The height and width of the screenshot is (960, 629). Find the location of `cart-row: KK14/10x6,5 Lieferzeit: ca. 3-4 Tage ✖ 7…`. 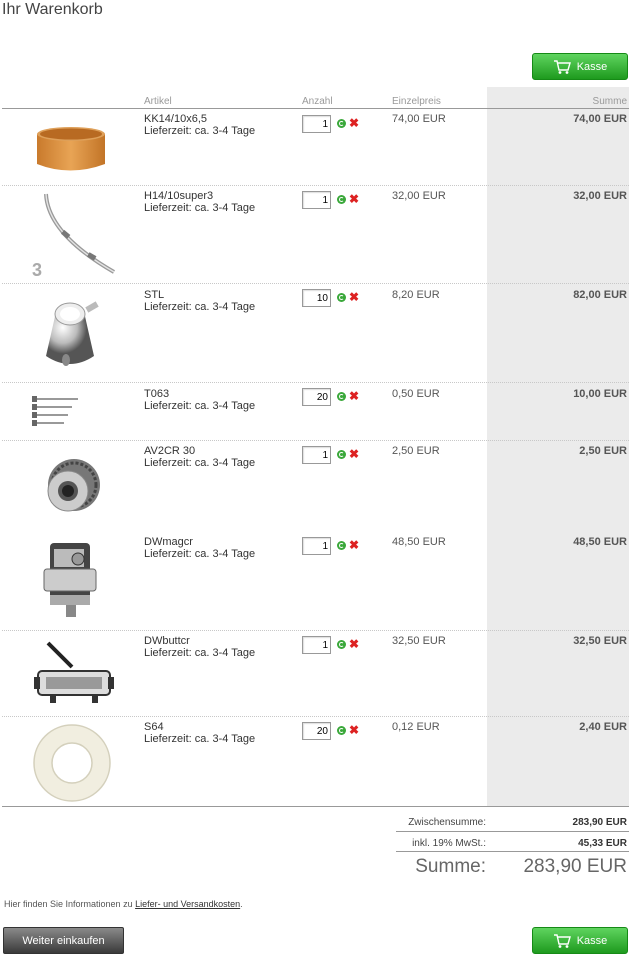

cart-row: KK14/10x6,5 Lieferzeit: ca. 3-4 Tage ✖ 7… is located at coordinates (314, 147).